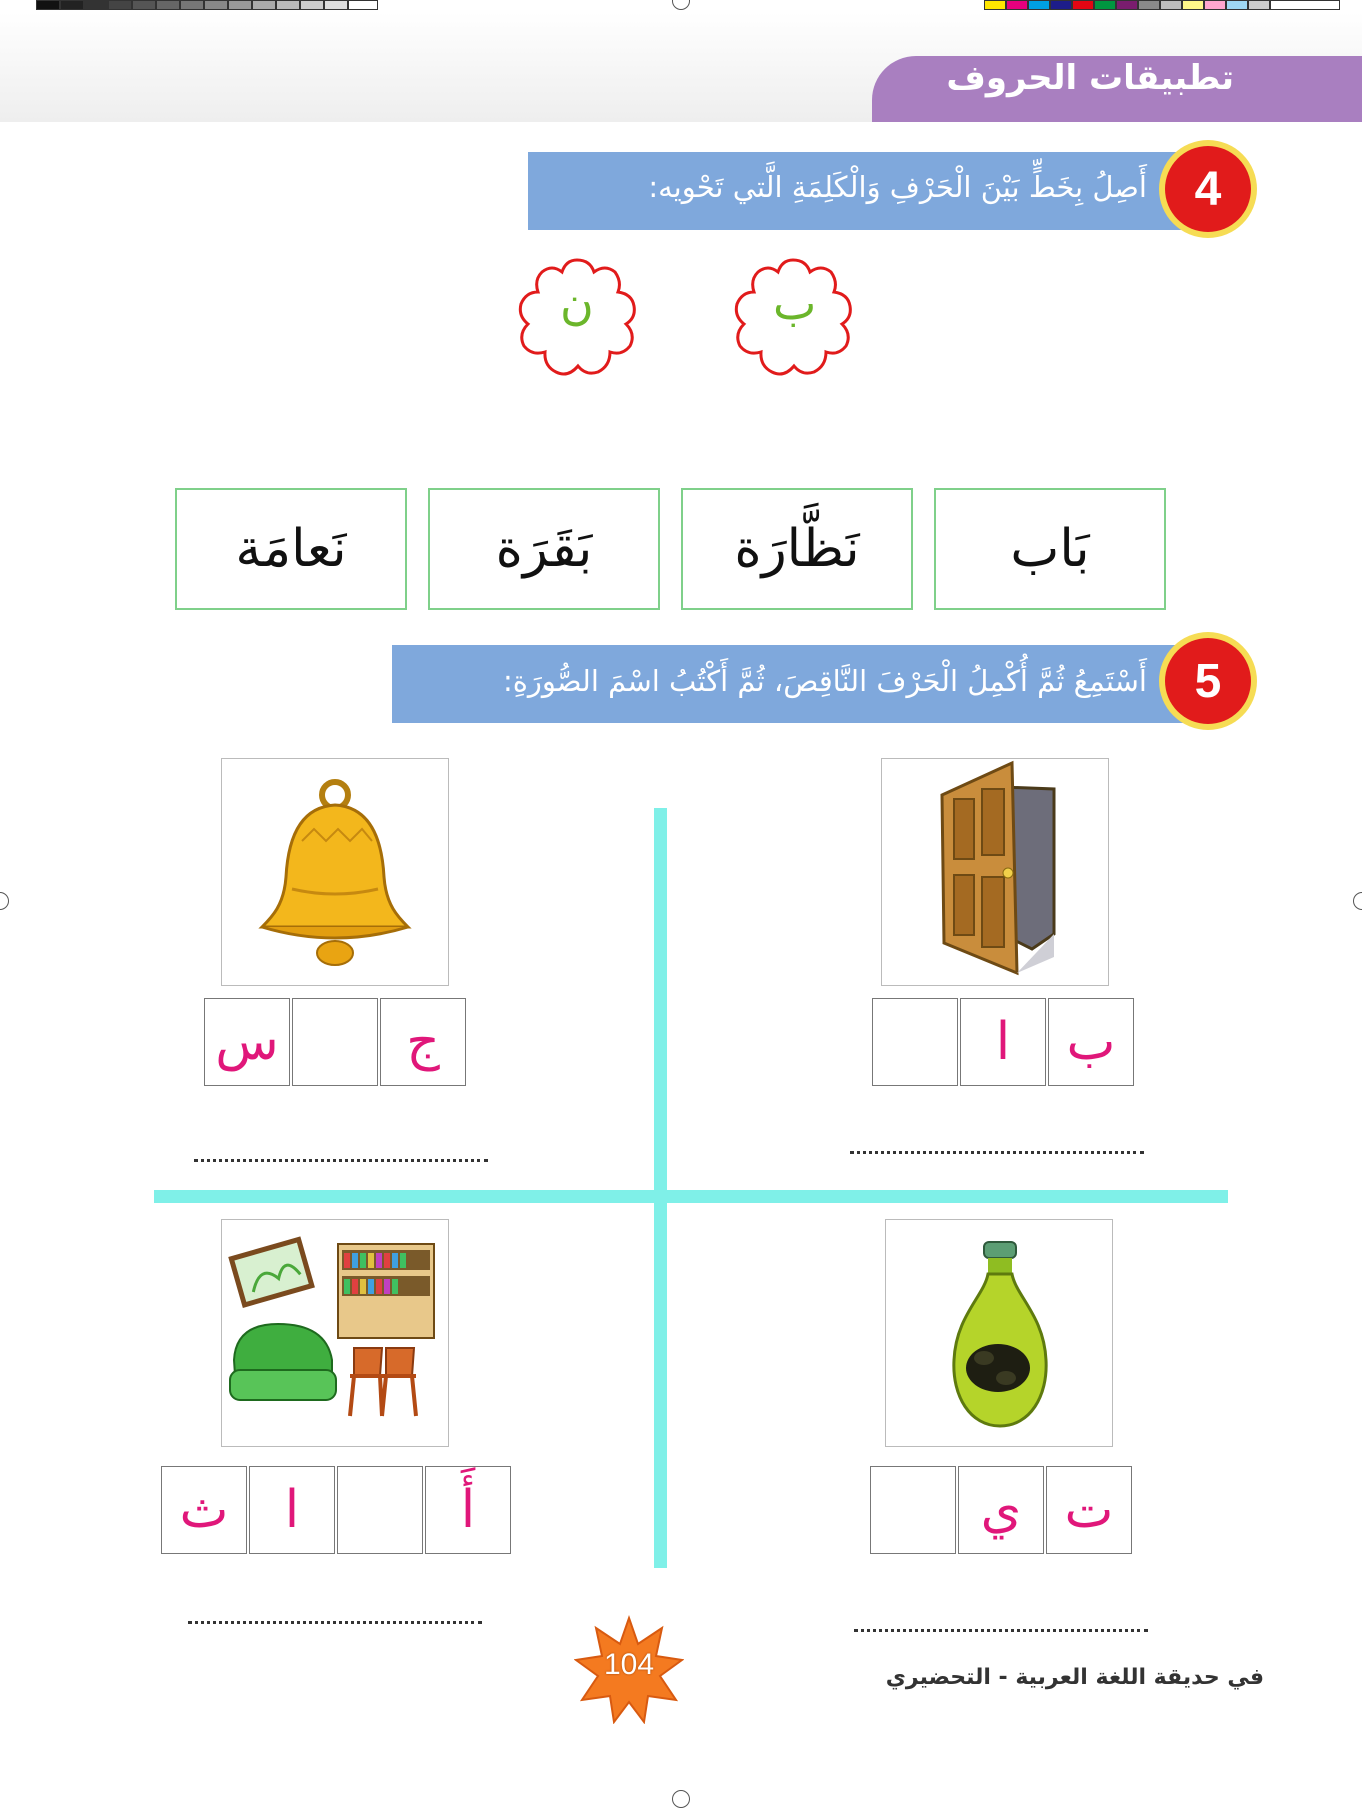 Image resolution: width=1362 pixels, height=1808 pixels. I want to click on registration-mark-bottom, so click(681, 1799).